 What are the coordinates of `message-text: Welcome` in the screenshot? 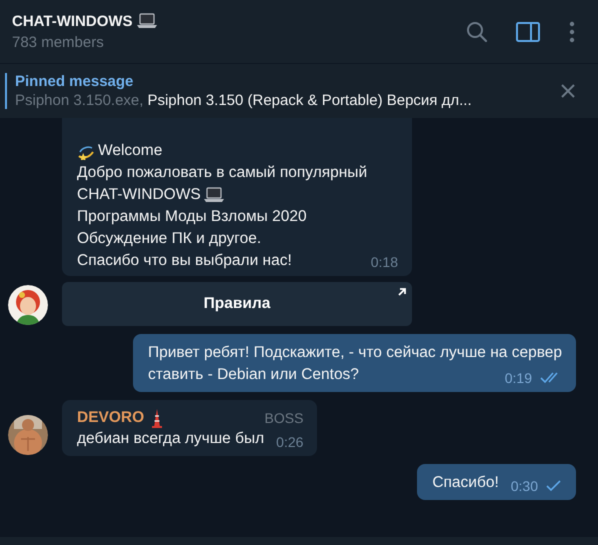 It's located at (130, 151).